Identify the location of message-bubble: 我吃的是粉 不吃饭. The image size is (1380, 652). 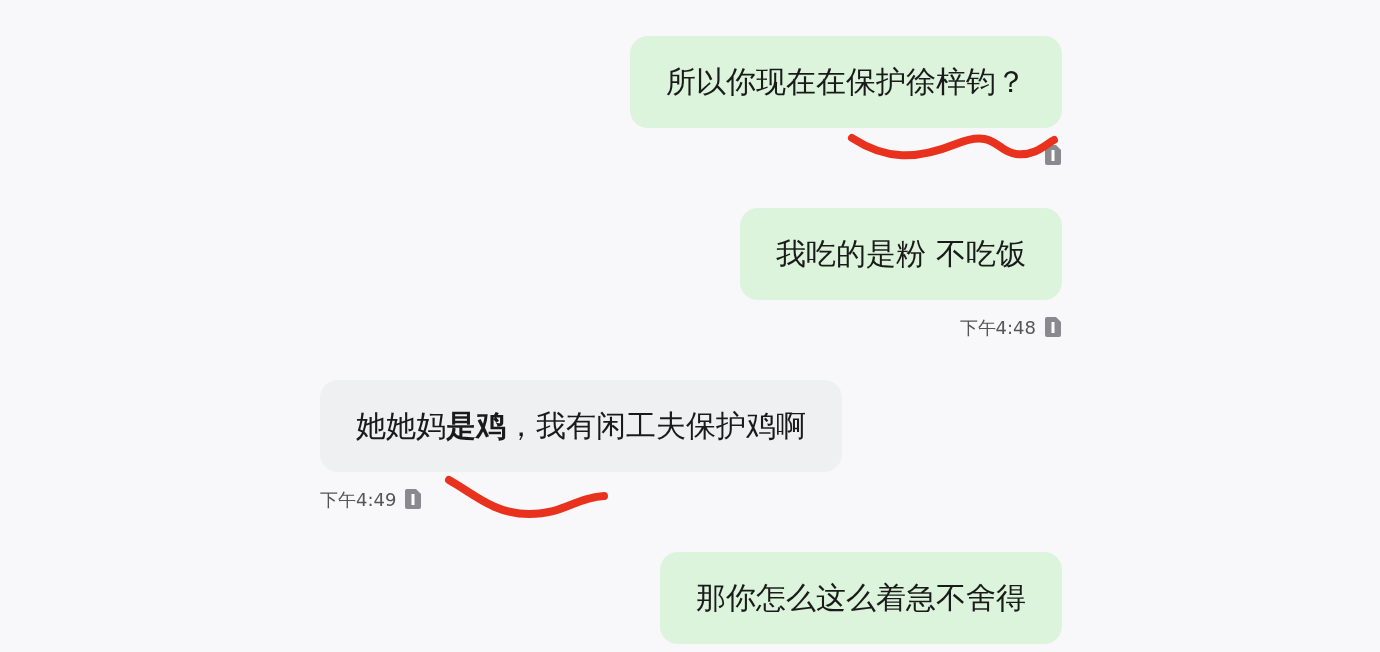
(901, 254).